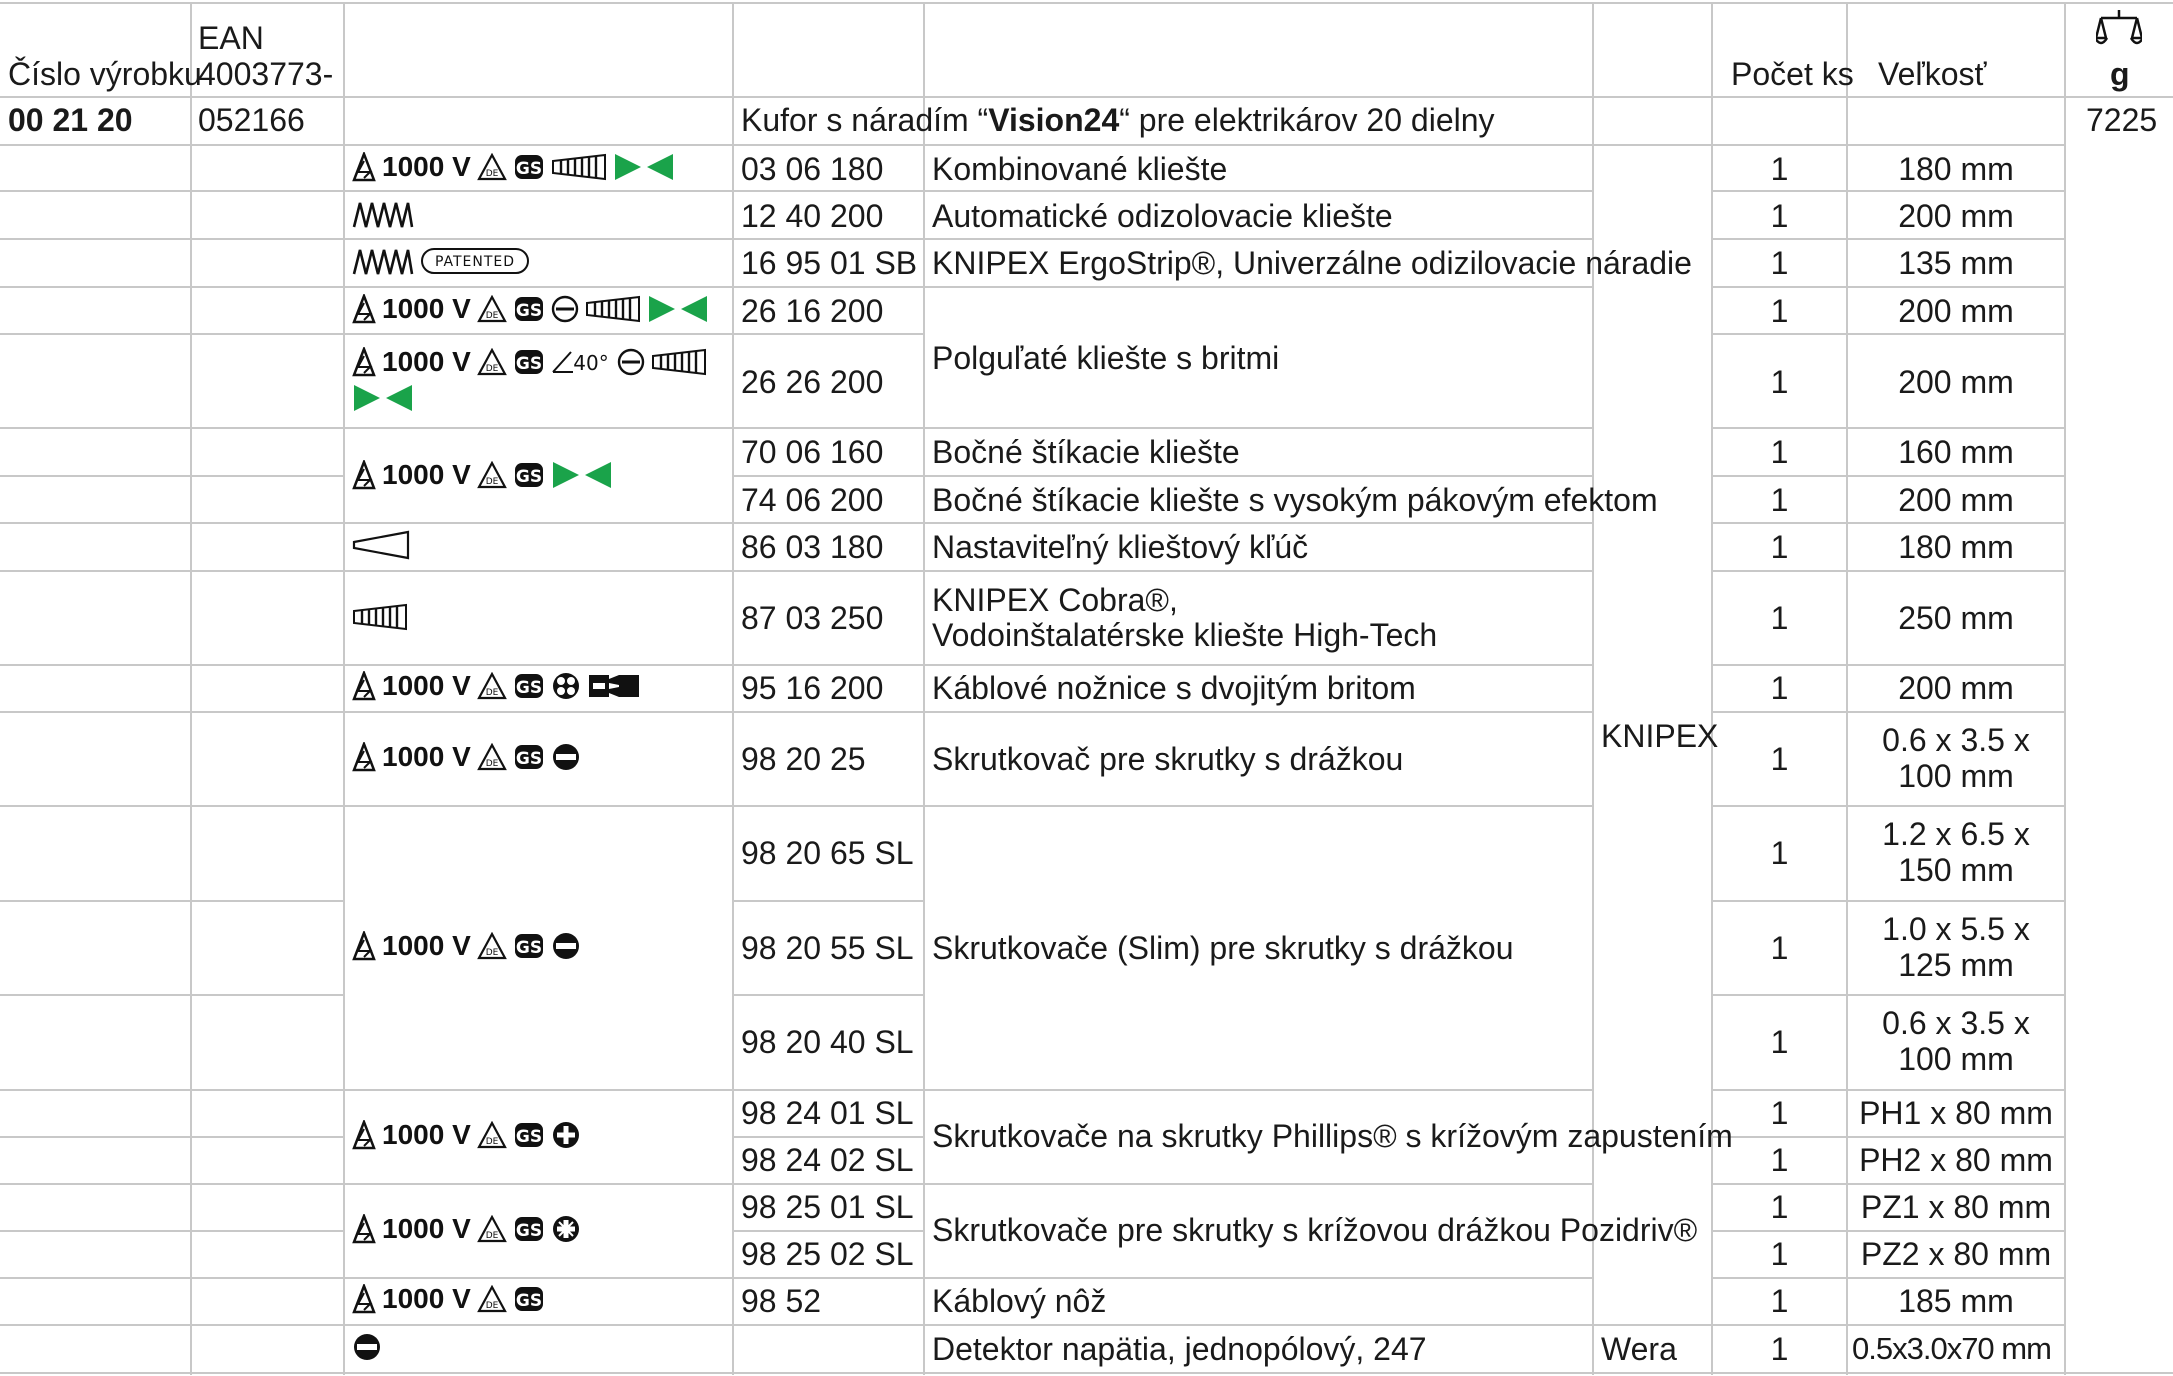 The height and width of the screenshot is (1376, 2173). Describe the element at coordinates (105, 74) in the screenshot. I see `header-product-no: Číslo výrobku` at that location.